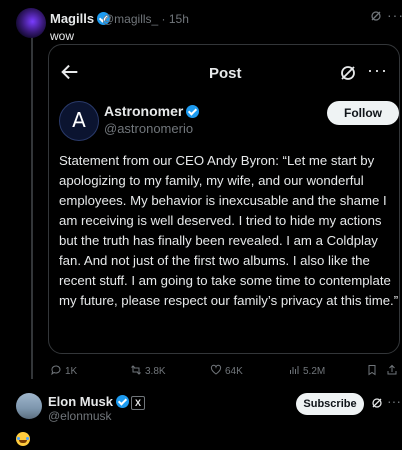 This screenshot has width=402, height=450. What do you see at coordinates (363, 113) in the screenshot?
I see `follow-button: Follow` at bounding box center [363, 113].